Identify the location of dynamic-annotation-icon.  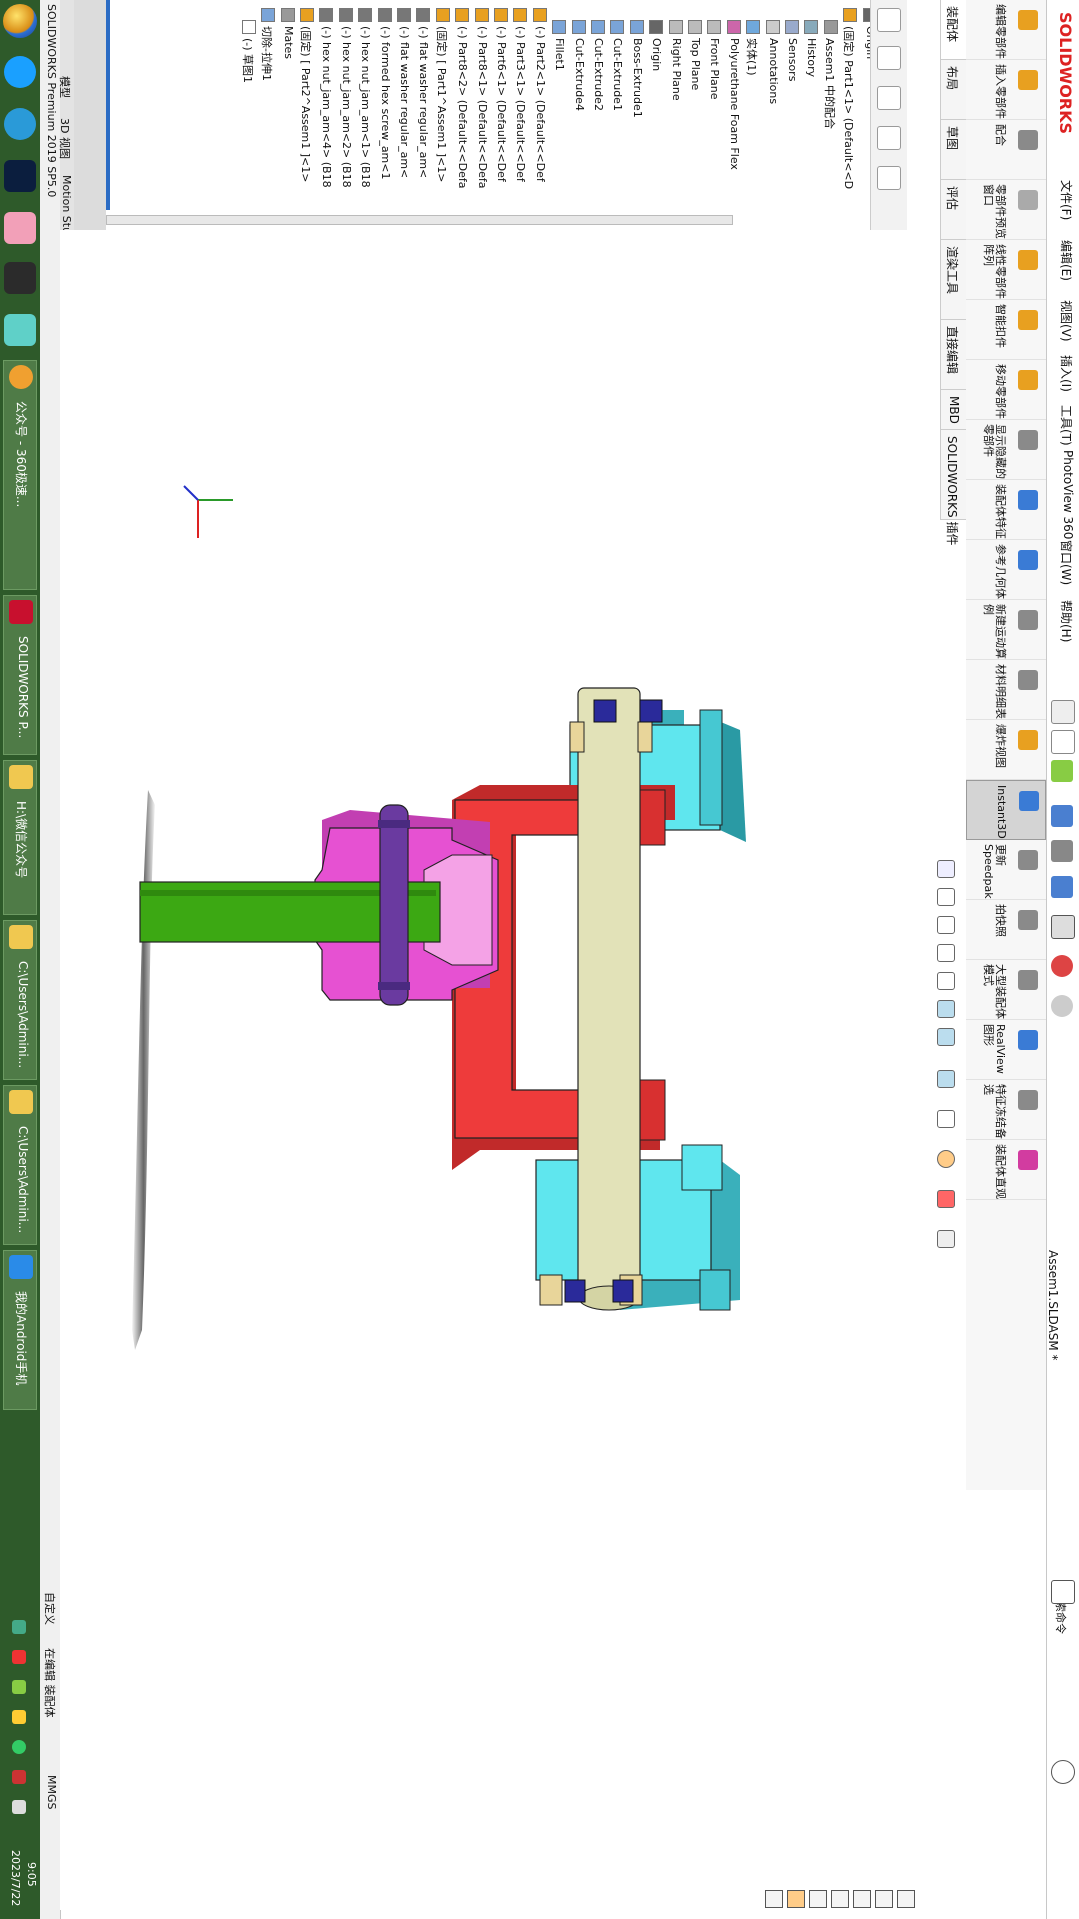
(946, 981).